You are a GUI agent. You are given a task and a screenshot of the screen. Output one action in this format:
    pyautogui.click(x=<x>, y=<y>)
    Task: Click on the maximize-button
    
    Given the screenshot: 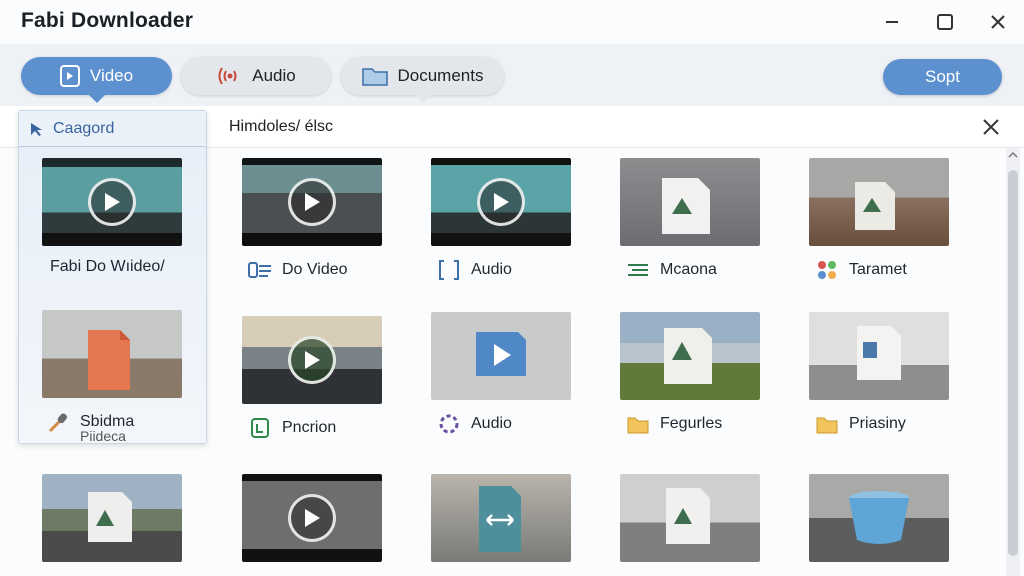 What is the action you would take?
    pyautogui.click(x=945, y=22)
    